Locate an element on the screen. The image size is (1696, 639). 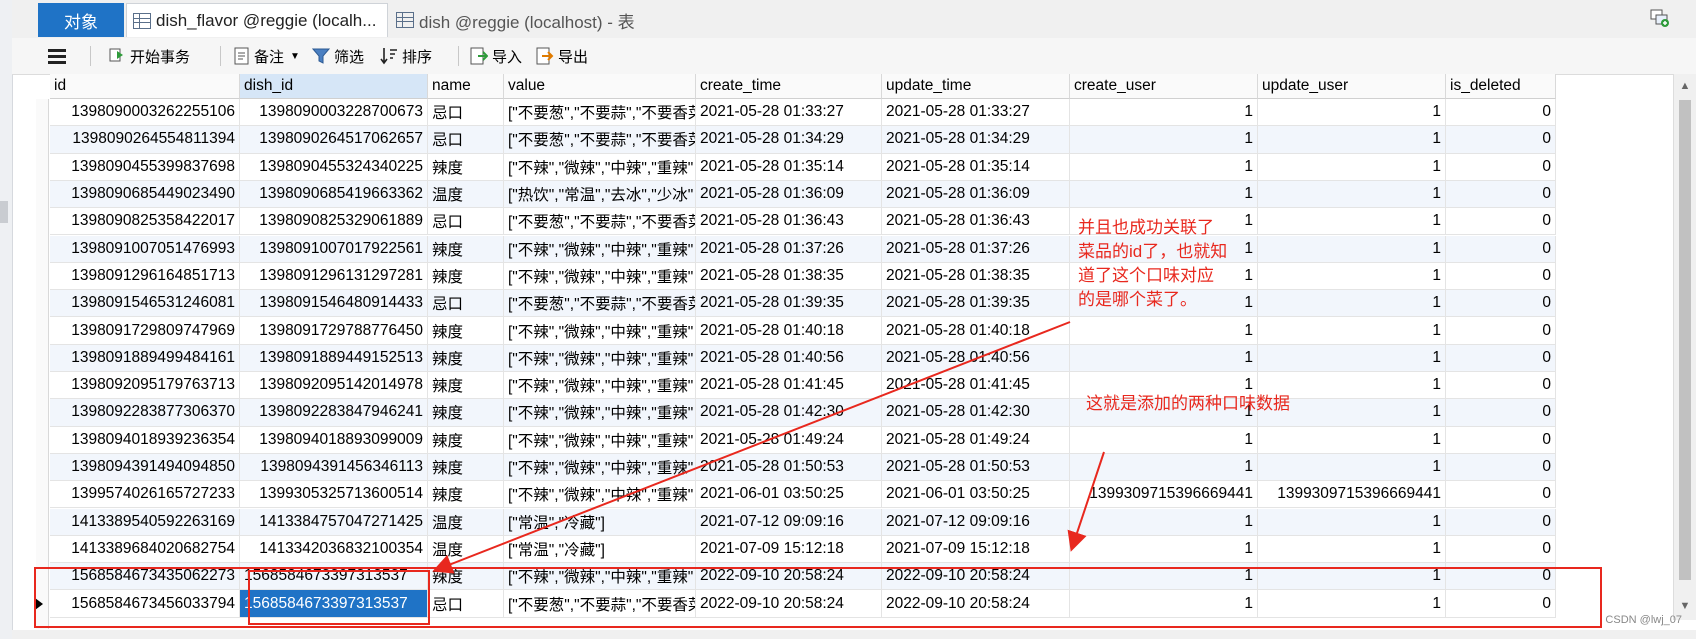
table-cell-update-time: 2021-07-12 09:09:16 is located at coordinates (976, 522).